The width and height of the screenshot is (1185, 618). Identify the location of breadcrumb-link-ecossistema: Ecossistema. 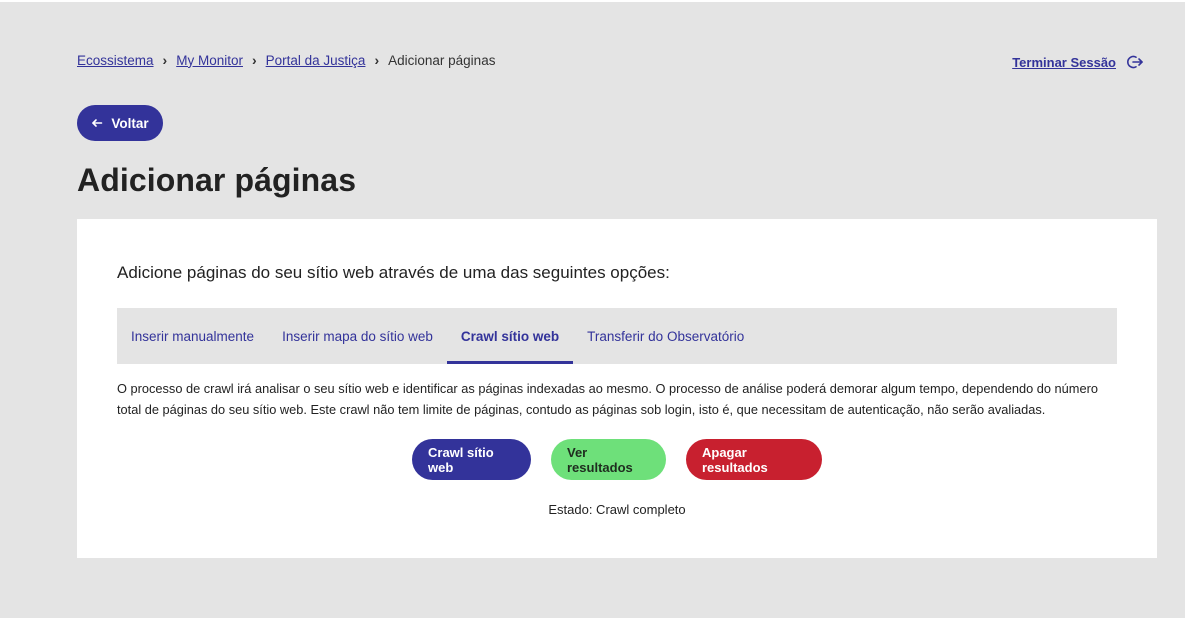
(115, 60).